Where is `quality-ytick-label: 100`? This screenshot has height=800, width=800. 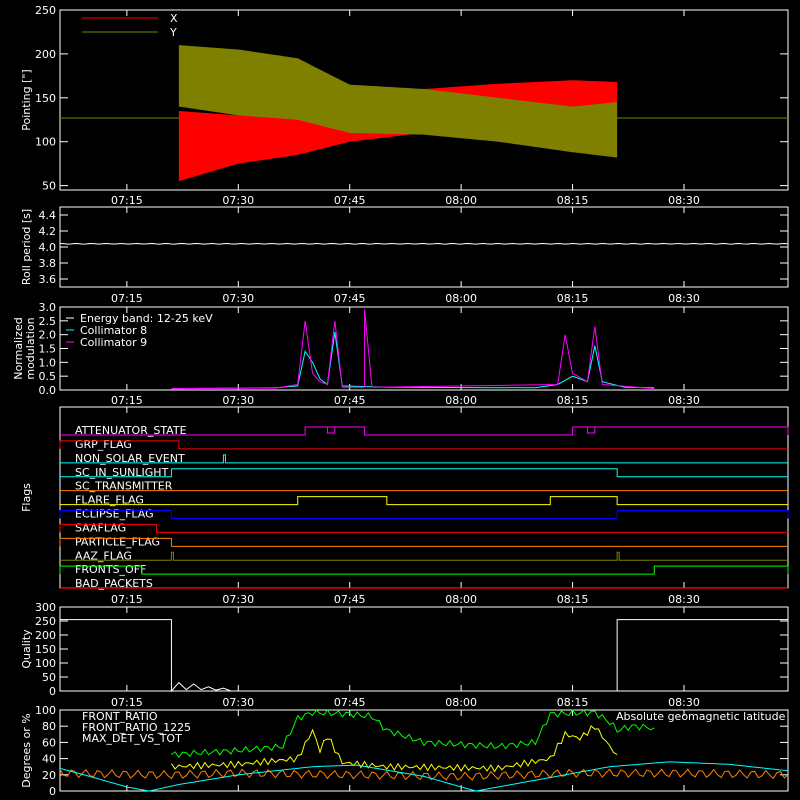 quality-ytick-label: 100 is located at coordinates (45, 663).